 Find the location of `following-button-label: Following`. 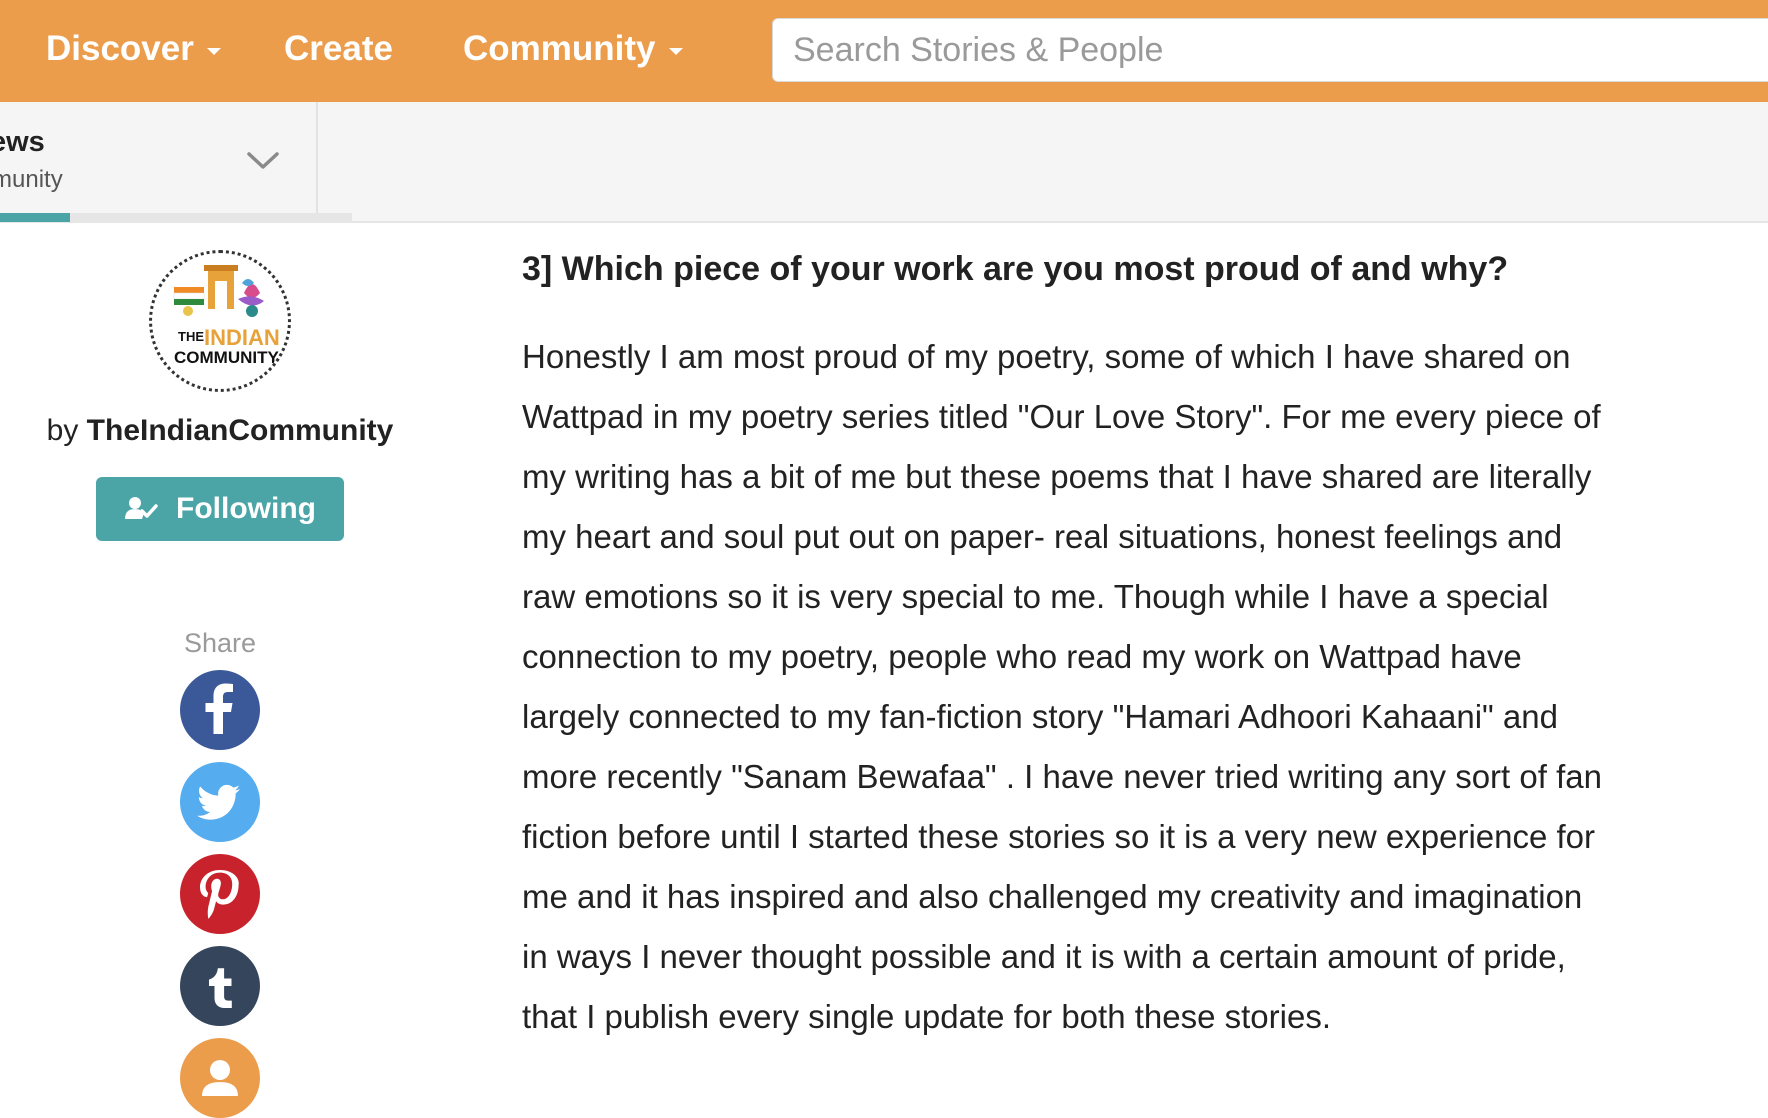

following-button-label: Following is located at coordinates (246, 508).